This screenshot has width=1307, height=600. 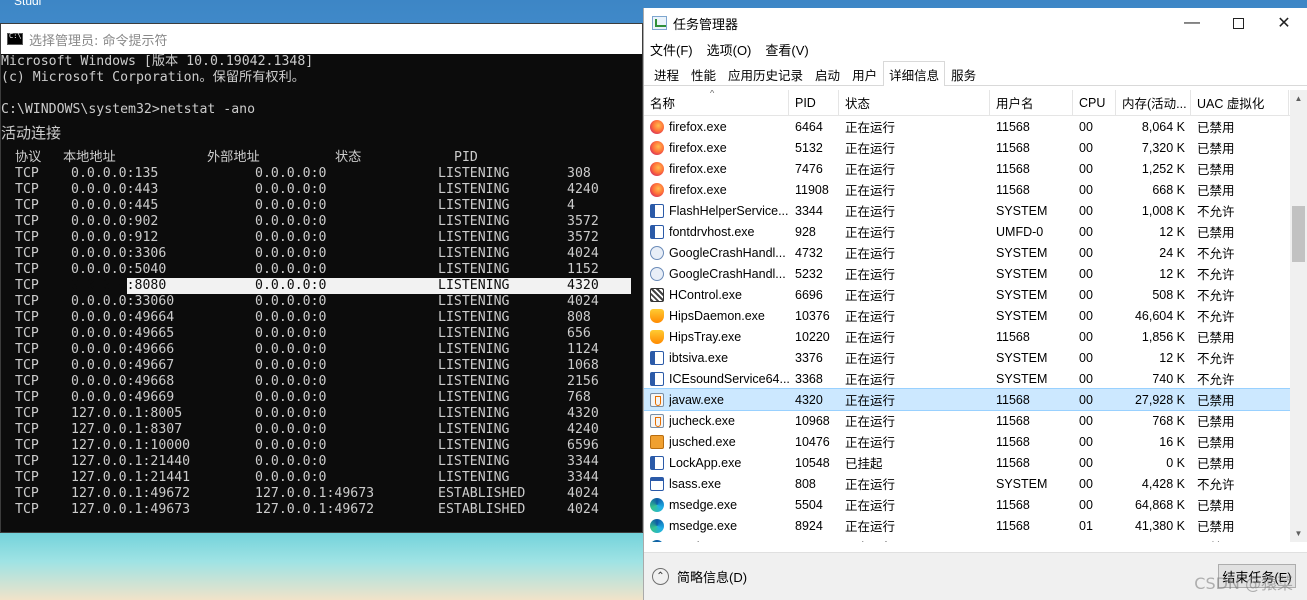 I want to click on process-row: HipsTray.exe 10220 正在运行 11568 00 1,856 K 已禁用, so click(x=975, y=336).